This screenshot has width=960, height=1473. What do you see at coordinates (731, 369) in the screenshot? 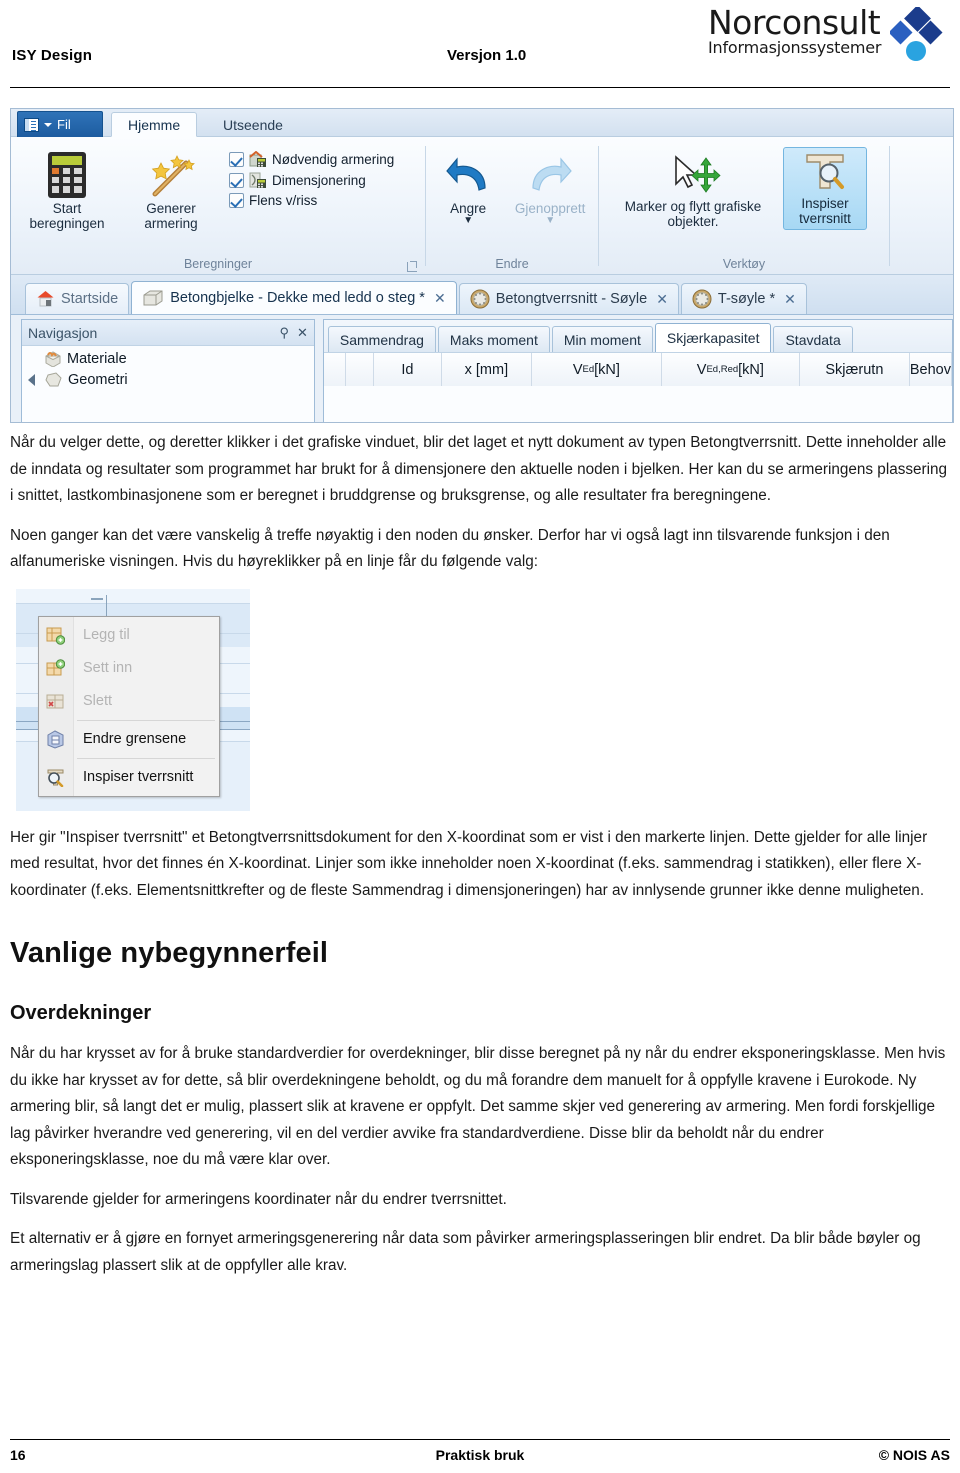
I see `grid-column-ved-red-kn: V Ed,Red [kN]` at bounding box center [731, 369].